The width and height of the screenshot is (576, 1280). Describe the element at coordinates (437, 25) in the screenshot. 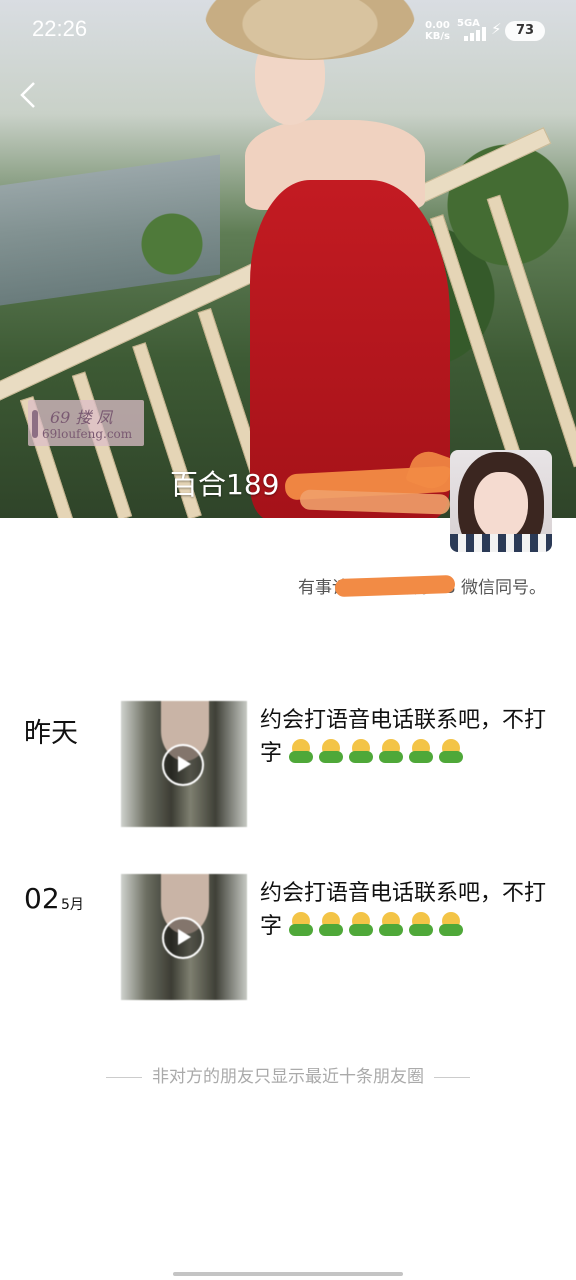

I see `net-speed-value: 0.00` at that location.